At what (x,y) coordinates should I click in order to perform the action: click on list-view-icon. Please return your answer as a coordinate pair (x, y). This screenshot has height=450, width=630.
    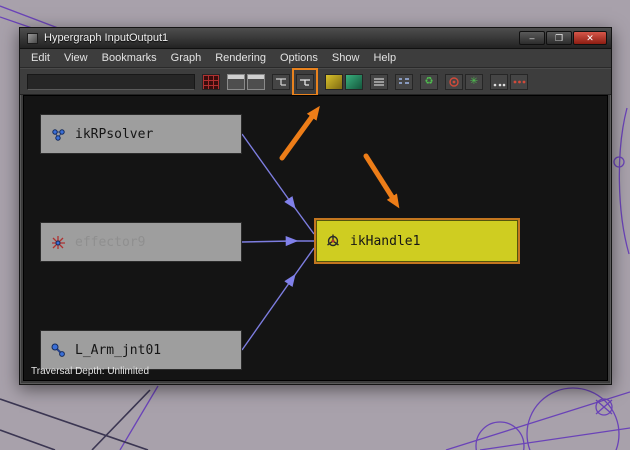
    Looking at the image, I should click on (379, 81).